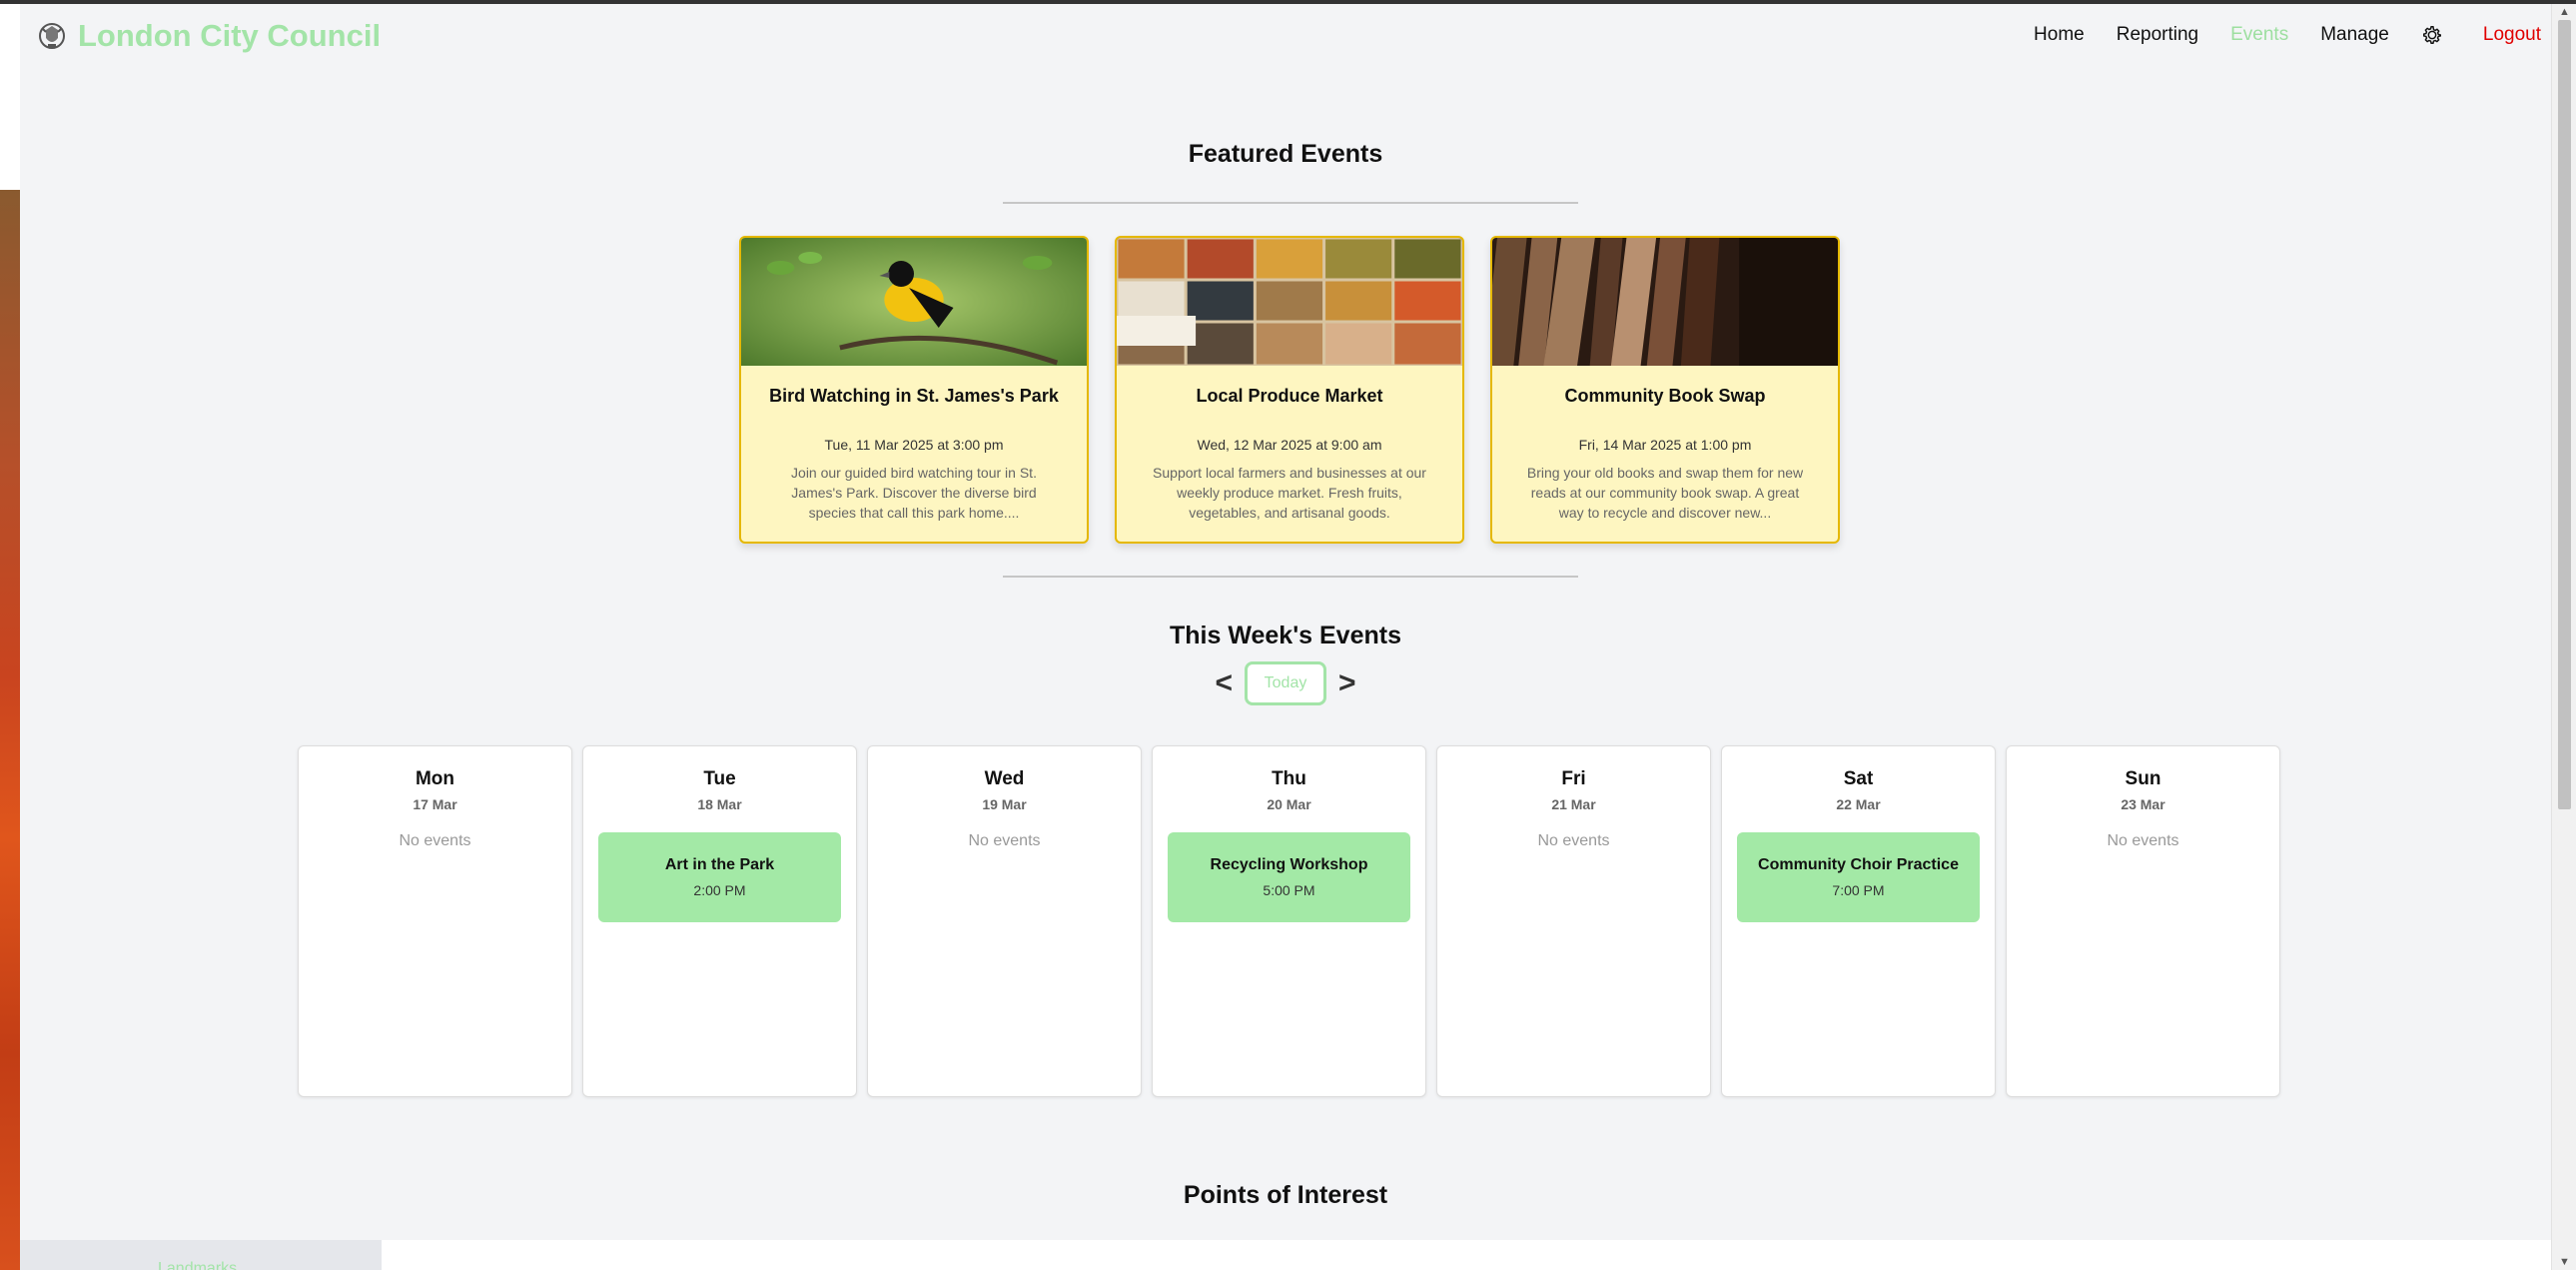 This screenshot has width=2576, height=1270. Describe the element at coordinates (1665, 445) in the screenshot. I see `card-date: Fri, 14 Mar 2025 at 1:00 pm` at that location.